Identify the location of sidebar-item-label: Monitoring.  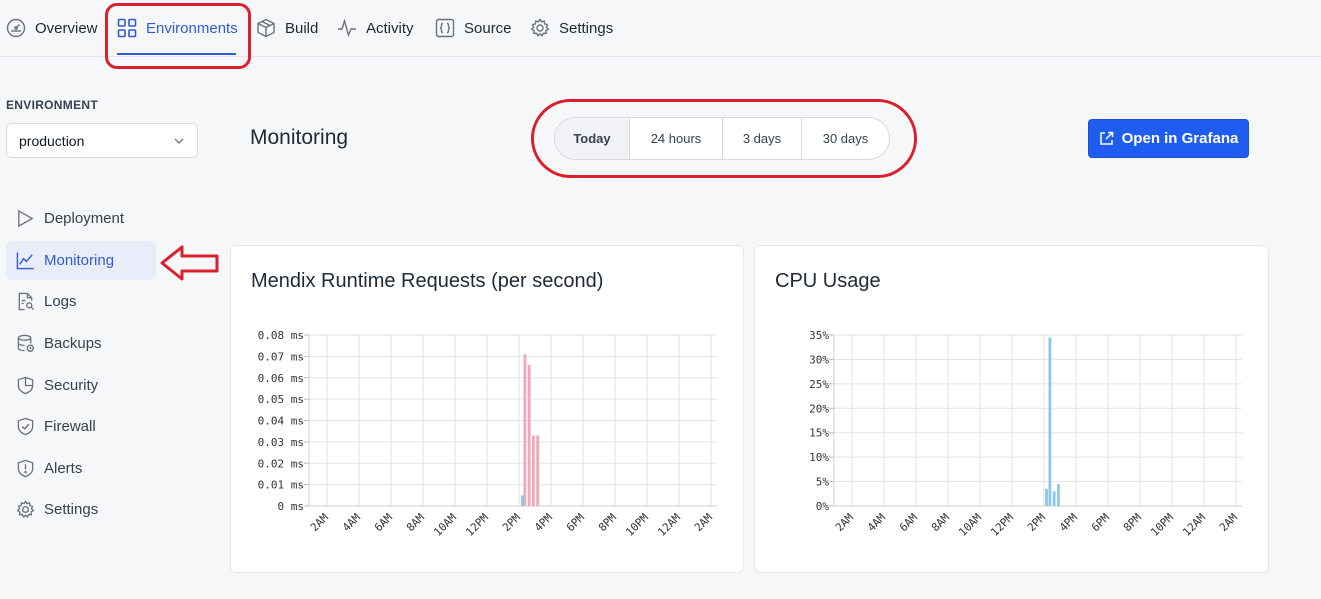
(79, 260).